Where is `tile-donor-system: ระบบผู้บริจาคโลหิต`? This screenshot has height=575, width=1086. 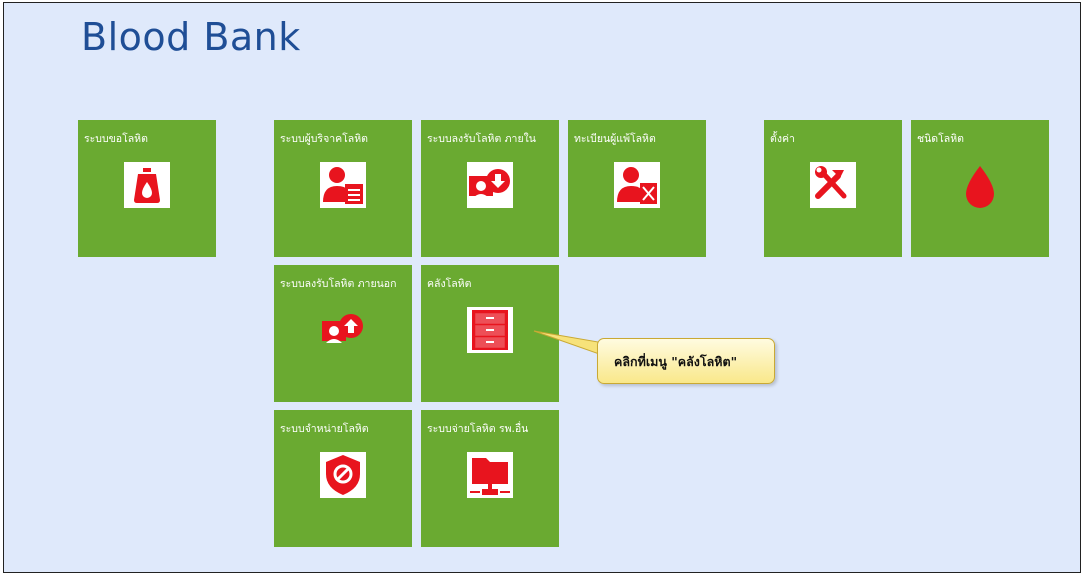 tile-donor-system: ระบบผู้บริจาคโลหิต is located at coordinates (343, 188).